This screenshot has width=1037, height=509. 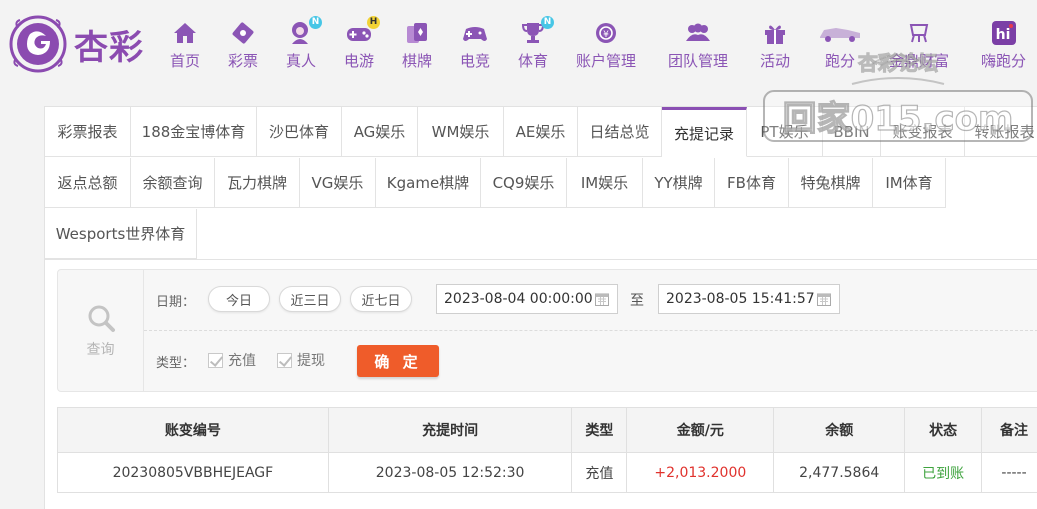 I want to click on tab-ag: AG娱乐, so click(x=380, y=132).